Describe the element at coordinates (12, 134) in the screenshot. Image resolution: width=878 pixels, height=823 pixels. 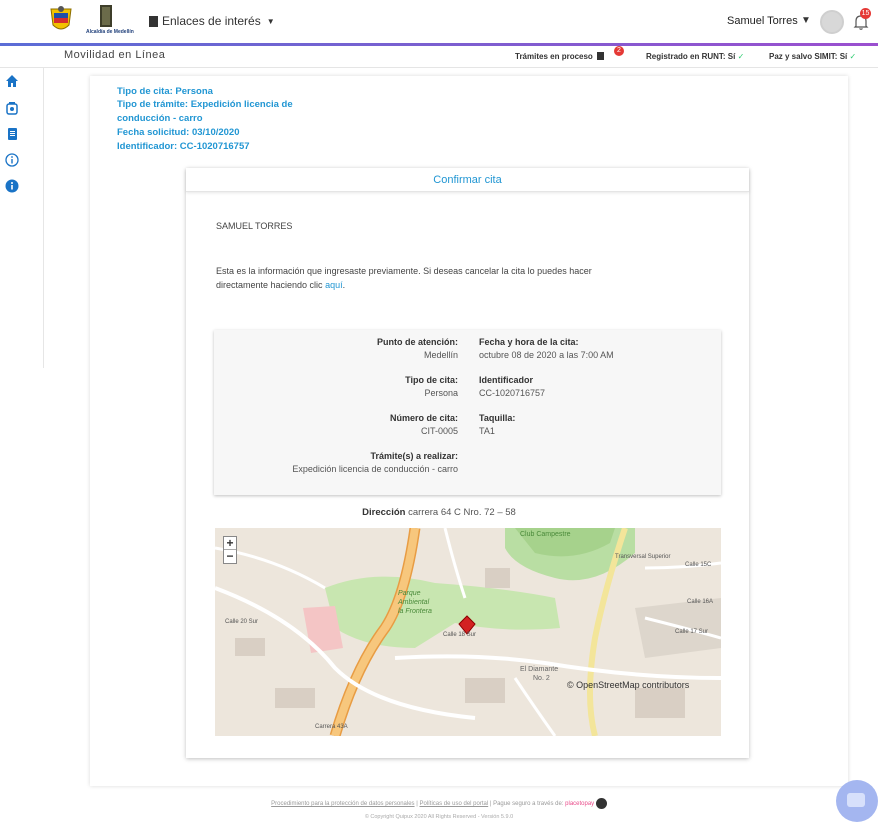
I see `document-icon` at that location.